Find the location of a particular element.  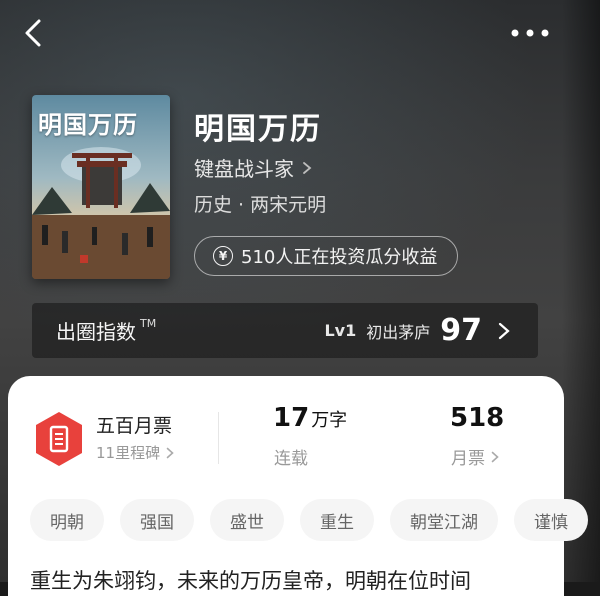

ticket-milestone-sub: 11里程碑 is located at coordinates (128, 453).